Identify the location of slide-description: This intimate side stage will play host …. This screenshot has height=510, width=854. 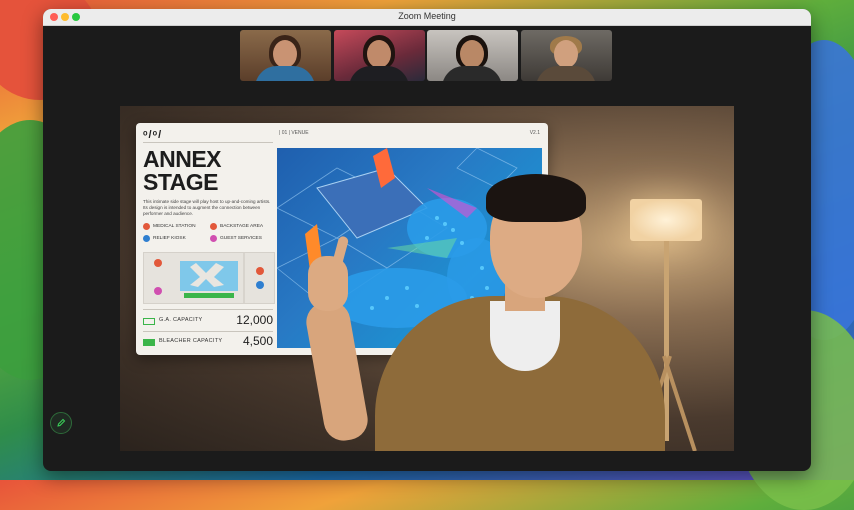
(207, 207).